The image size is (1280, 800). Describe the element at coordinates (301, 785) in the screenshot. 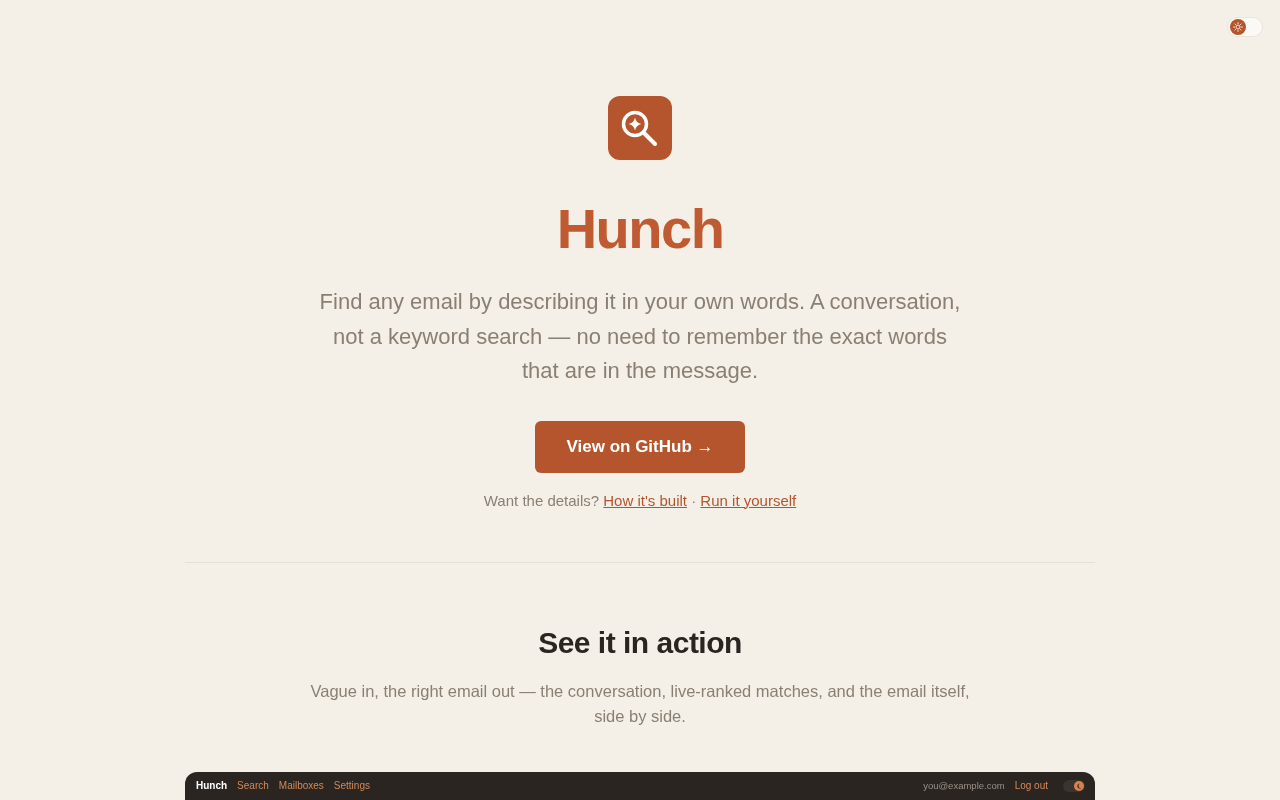

I see `nav-link: Mailboxes` at that location.